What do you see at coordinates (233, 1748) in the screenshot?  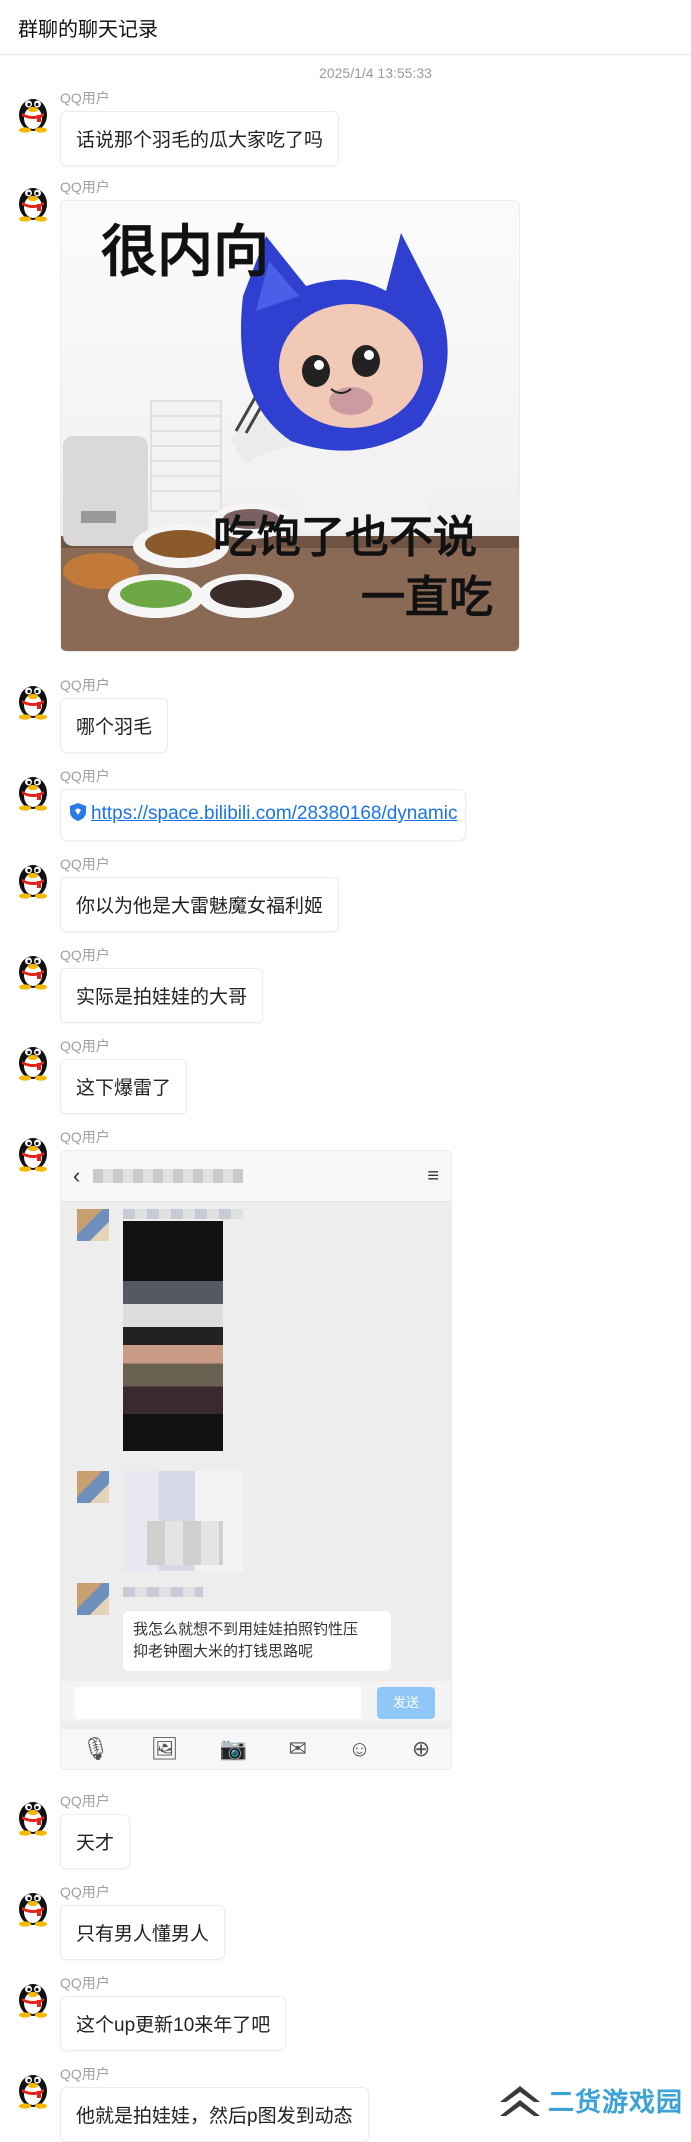 I see `camera-icon: 📷` at bounding box center [233, 1748].